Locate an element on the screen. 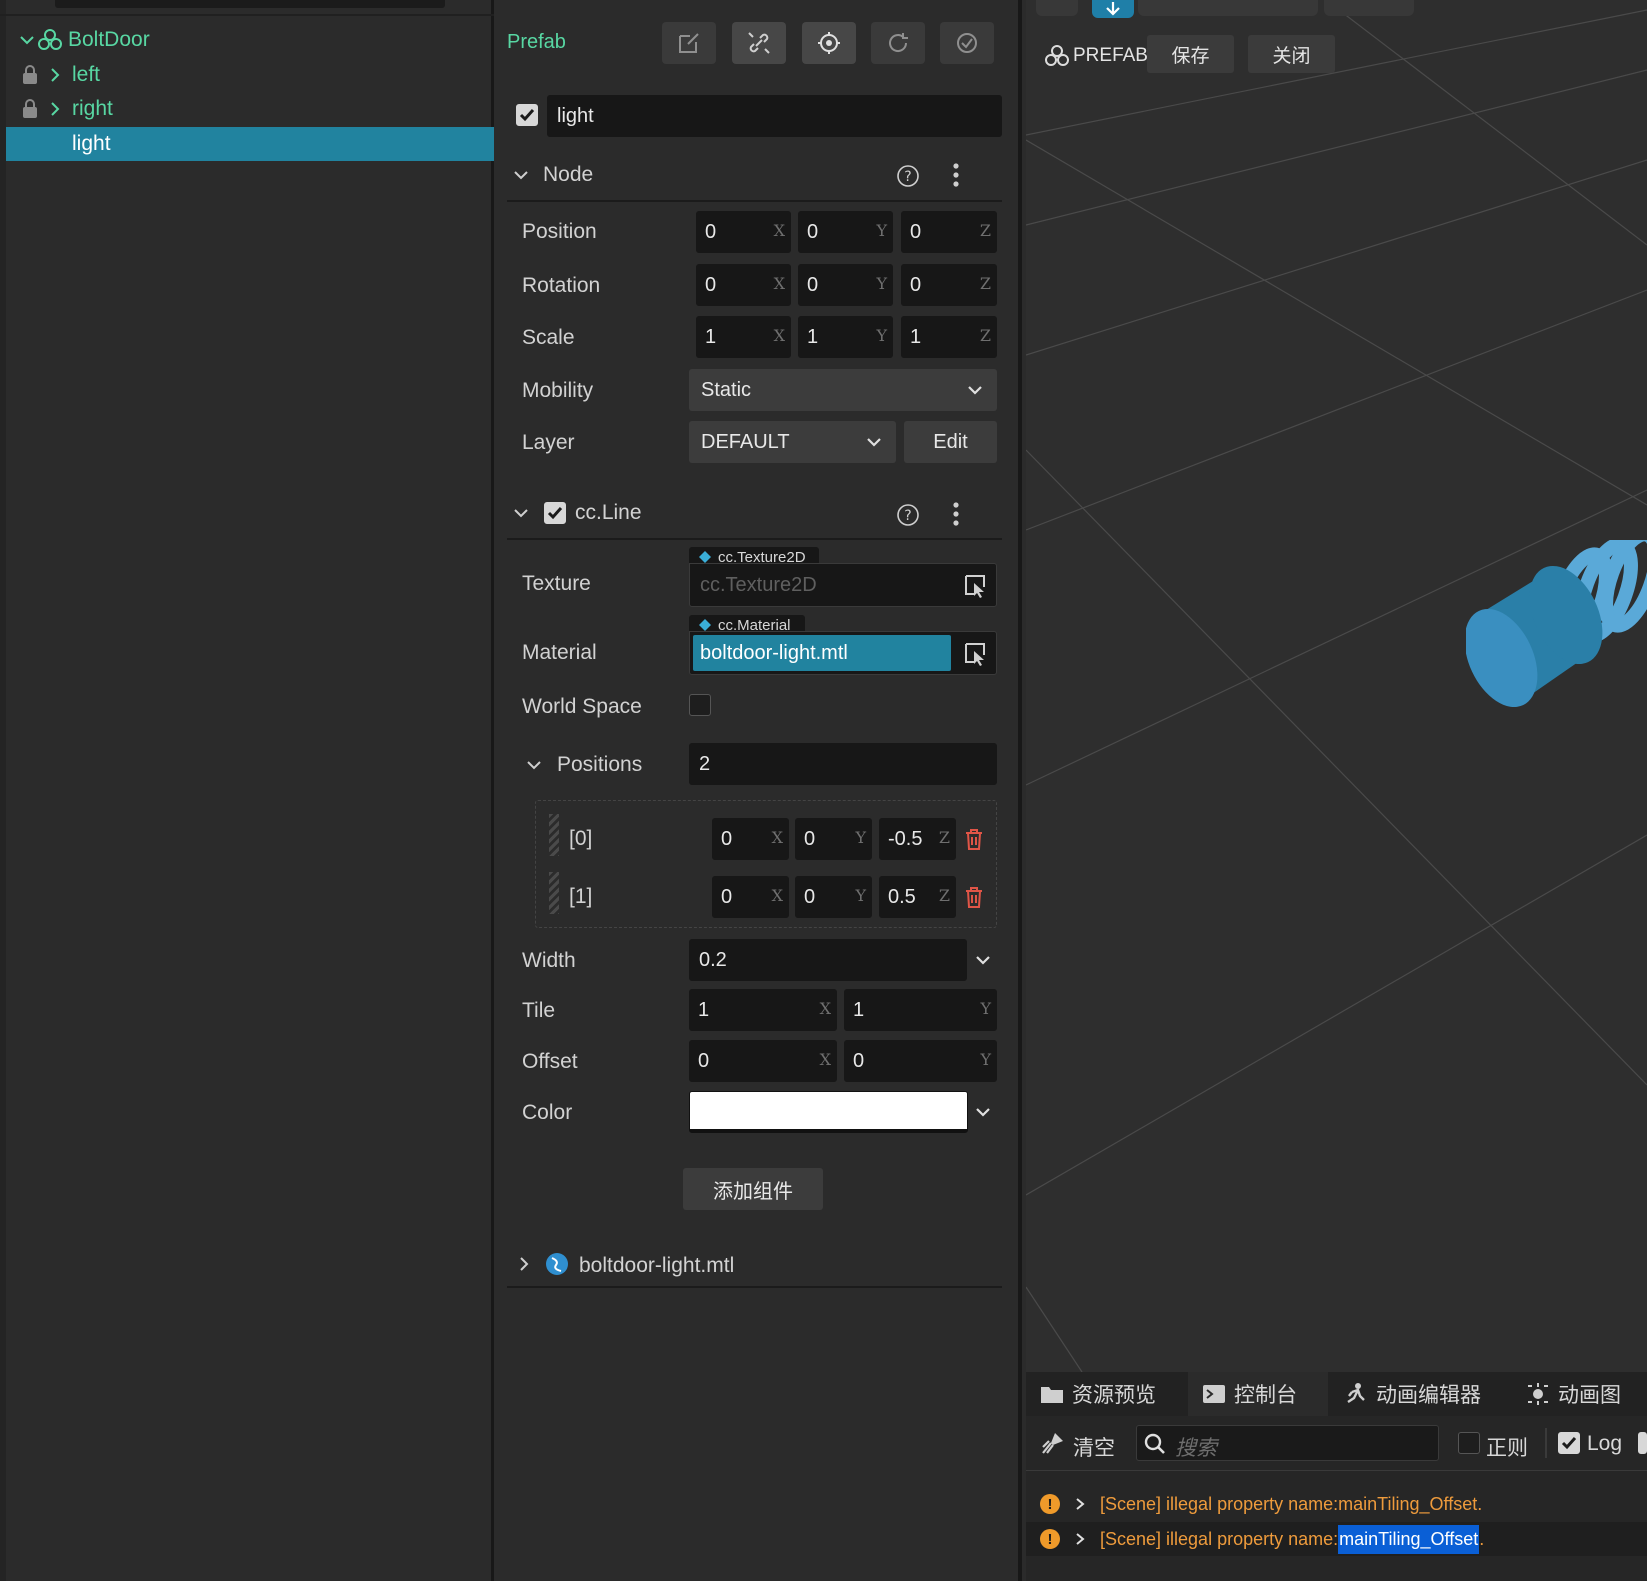 The width and height of the screenshot is (1647, 1581). tree-item-right: right is located at coordinates (250, 109).